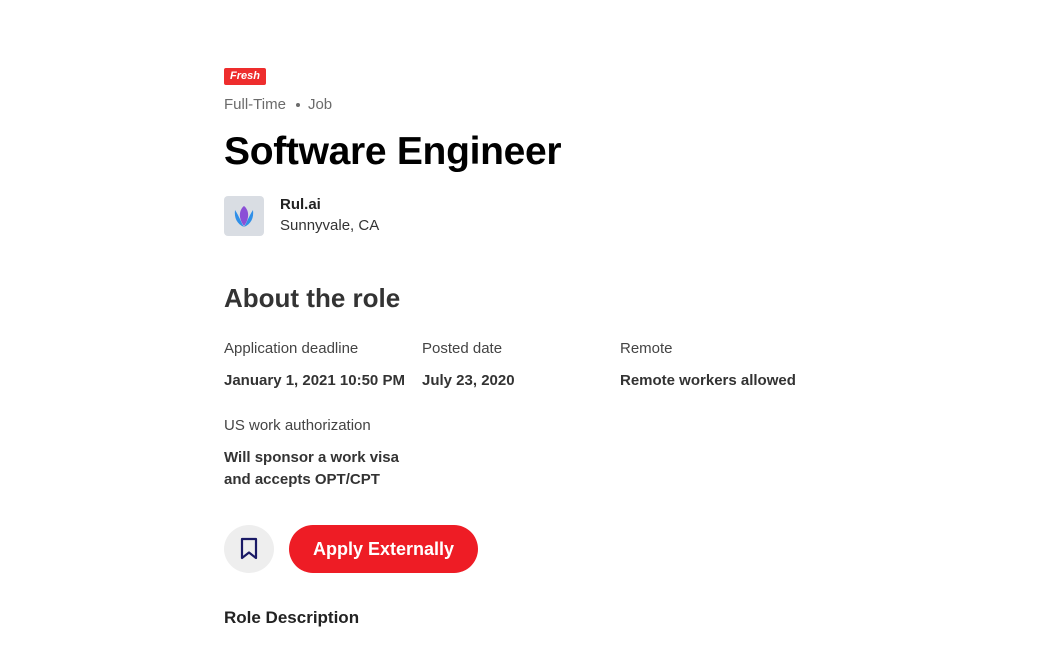 The height and width of the screenshot is (663, 1052). I want to click on about-role-heading: About the role, so click(312, 298).